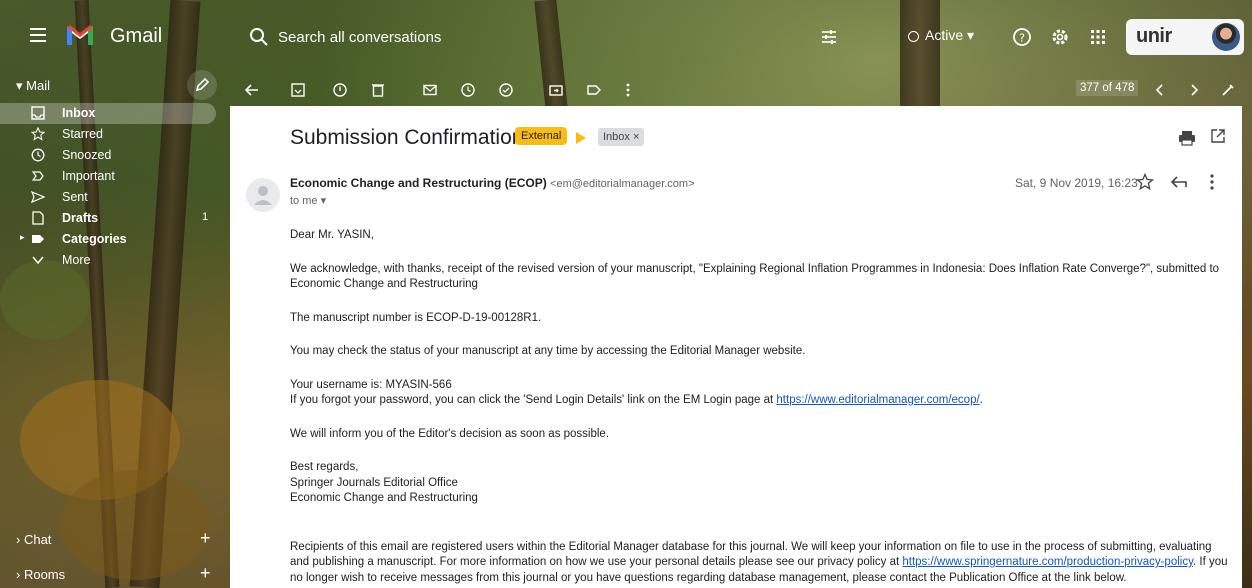  Describe the element at coordinates (430, 90) in the screenshot. I see `mark-unread-icon` at that location.